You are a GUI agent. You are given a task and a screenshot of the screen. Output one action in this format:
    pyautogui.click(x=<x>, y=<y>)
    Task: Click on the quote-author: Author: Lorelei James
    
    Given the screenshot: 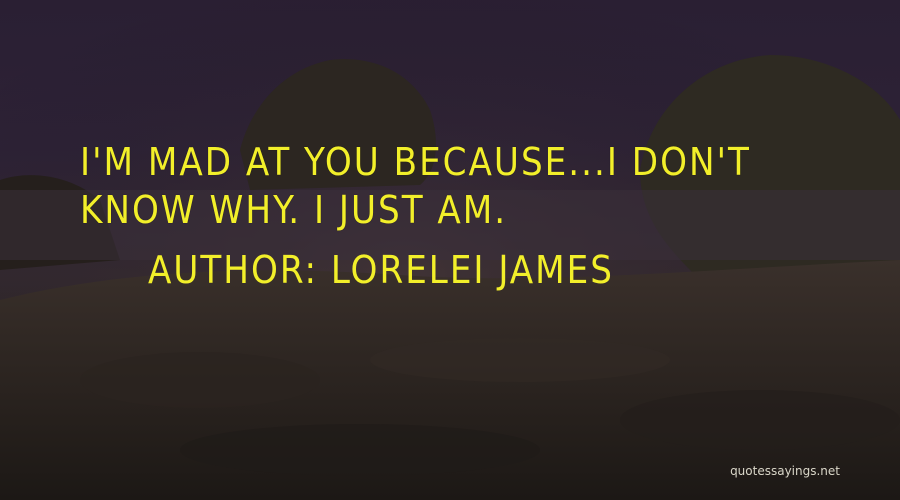 What is the action you would take?
    pyautogui.click(x=381, y=270)
    